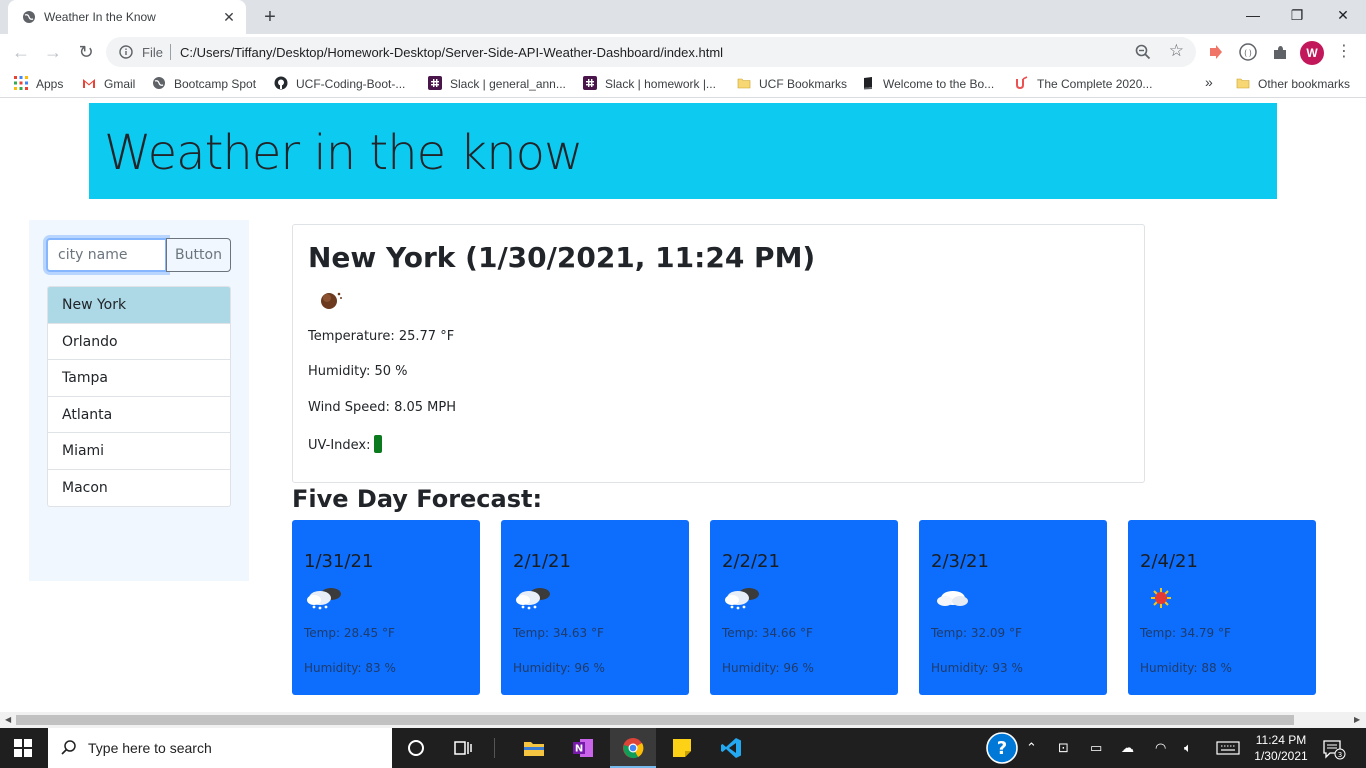  I want to click on scrollbar-thumb, so click(655, 720).